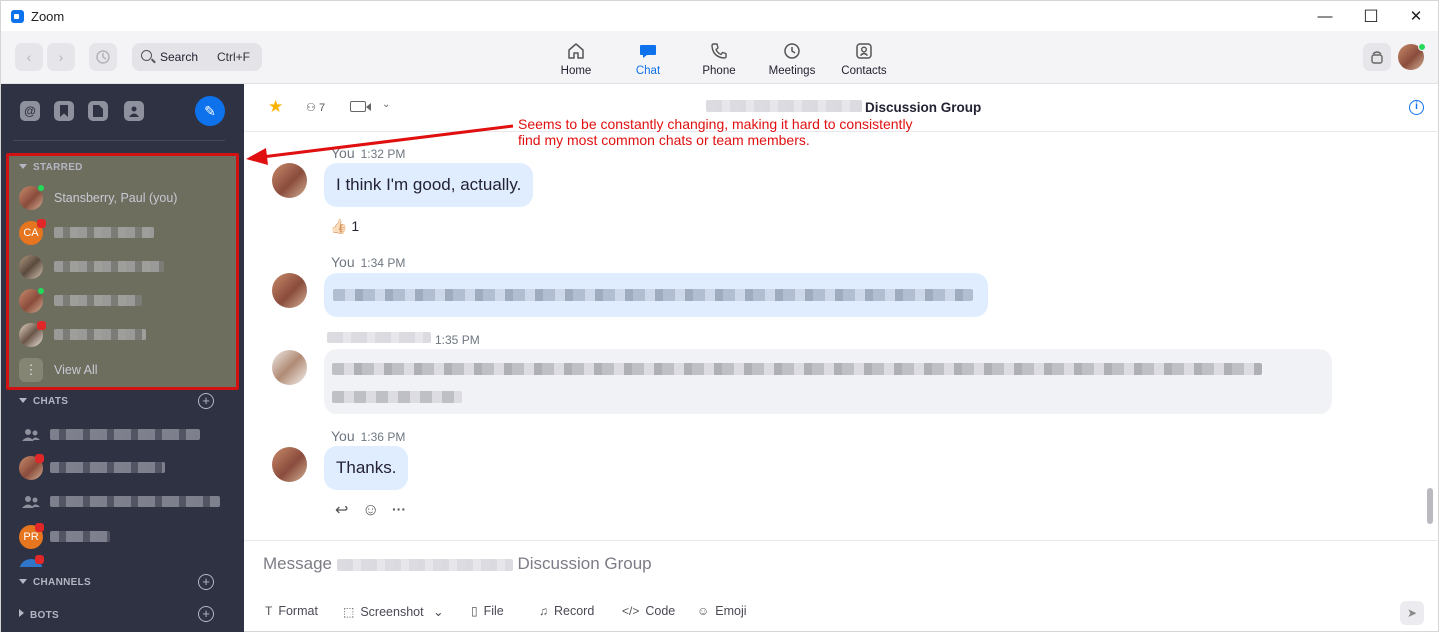  I want to click on minimize-button: —, so click(1325, 16).